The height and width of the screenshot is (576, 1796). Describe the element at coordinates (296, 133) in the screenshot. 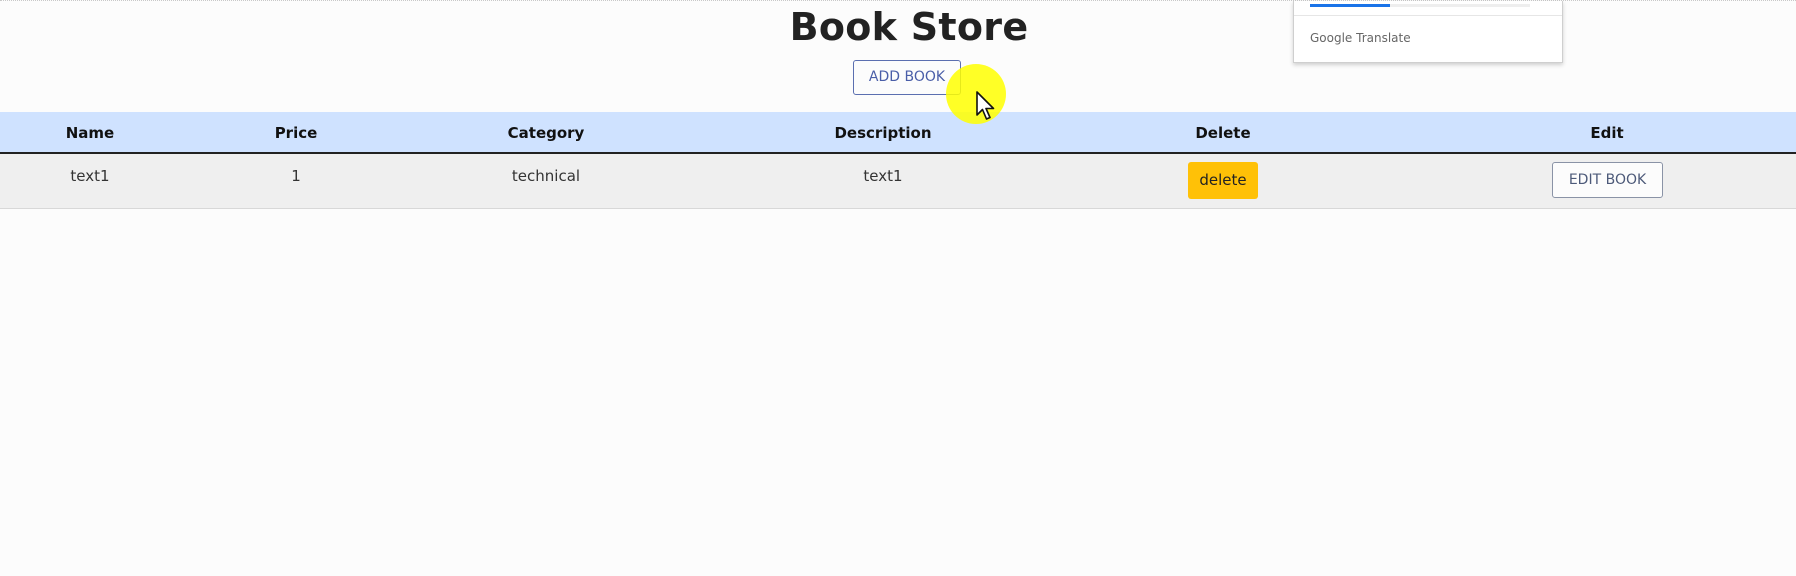

I see `column-header-price: Price` at that location.